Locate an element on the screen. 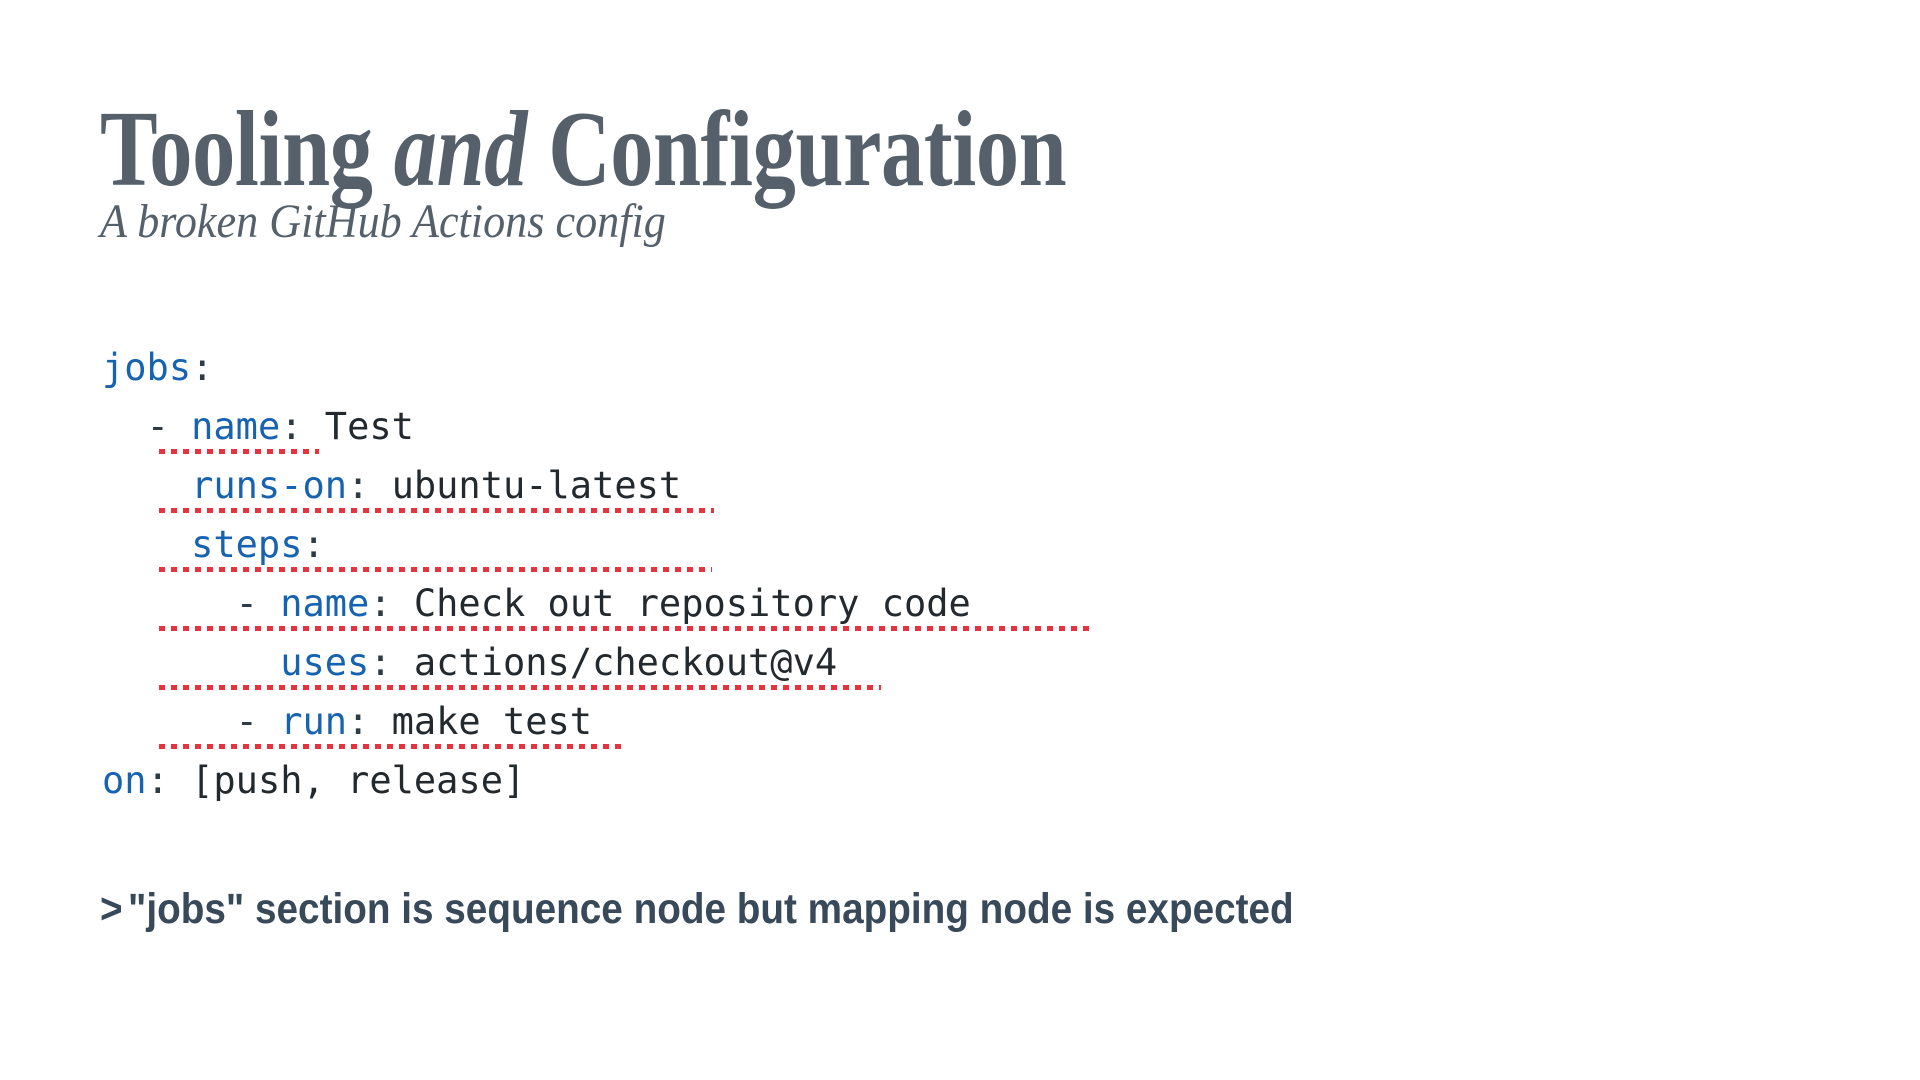  code-key: run is located at coordinates (314, 721).